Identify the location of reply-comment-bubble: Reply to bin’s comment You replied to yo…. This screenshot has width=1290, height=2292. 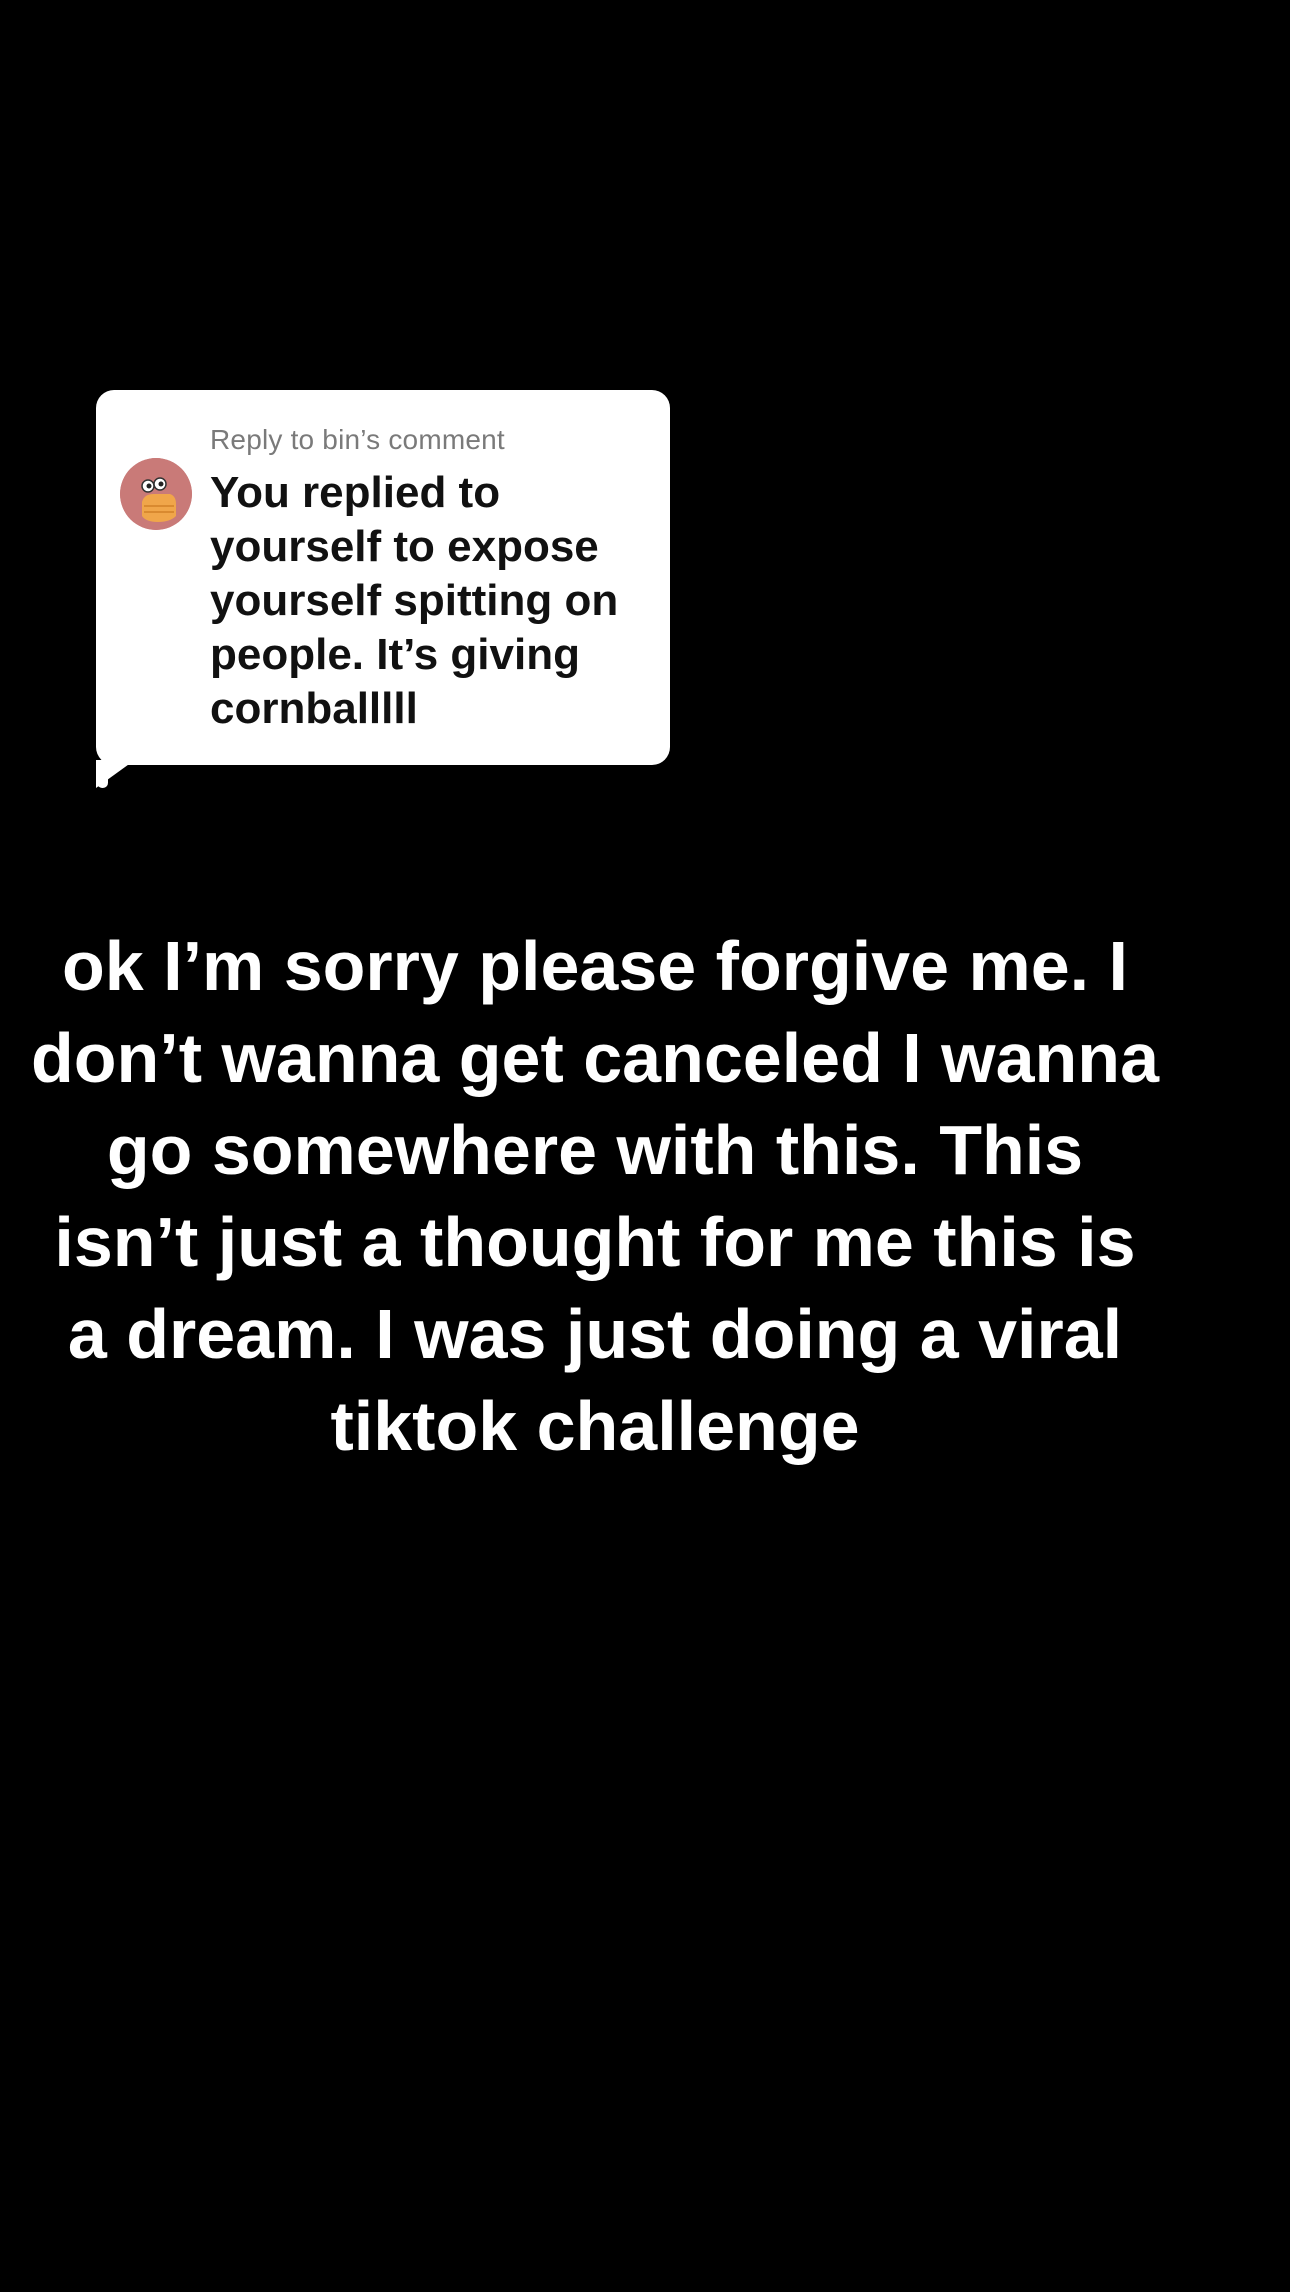
(383, 577).